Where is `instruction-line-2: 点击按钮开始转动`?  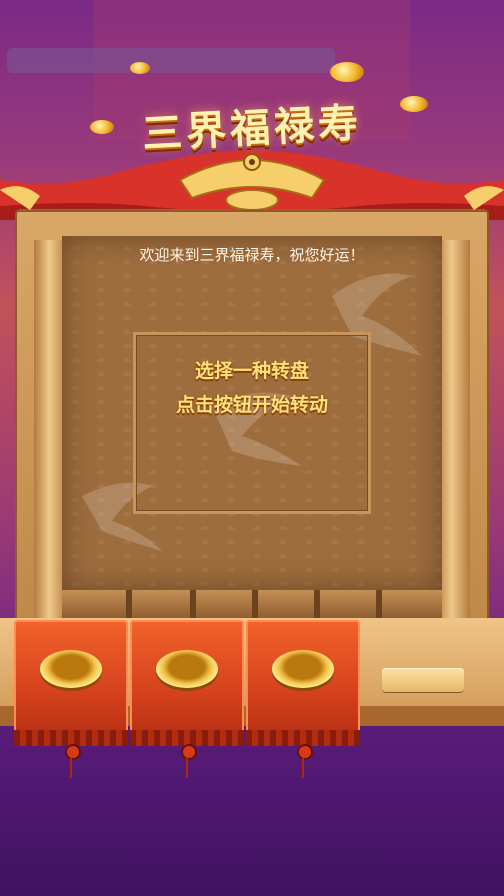 instruction-line-2: 点击按钮开始转动 is located at coordinates (251, 405).